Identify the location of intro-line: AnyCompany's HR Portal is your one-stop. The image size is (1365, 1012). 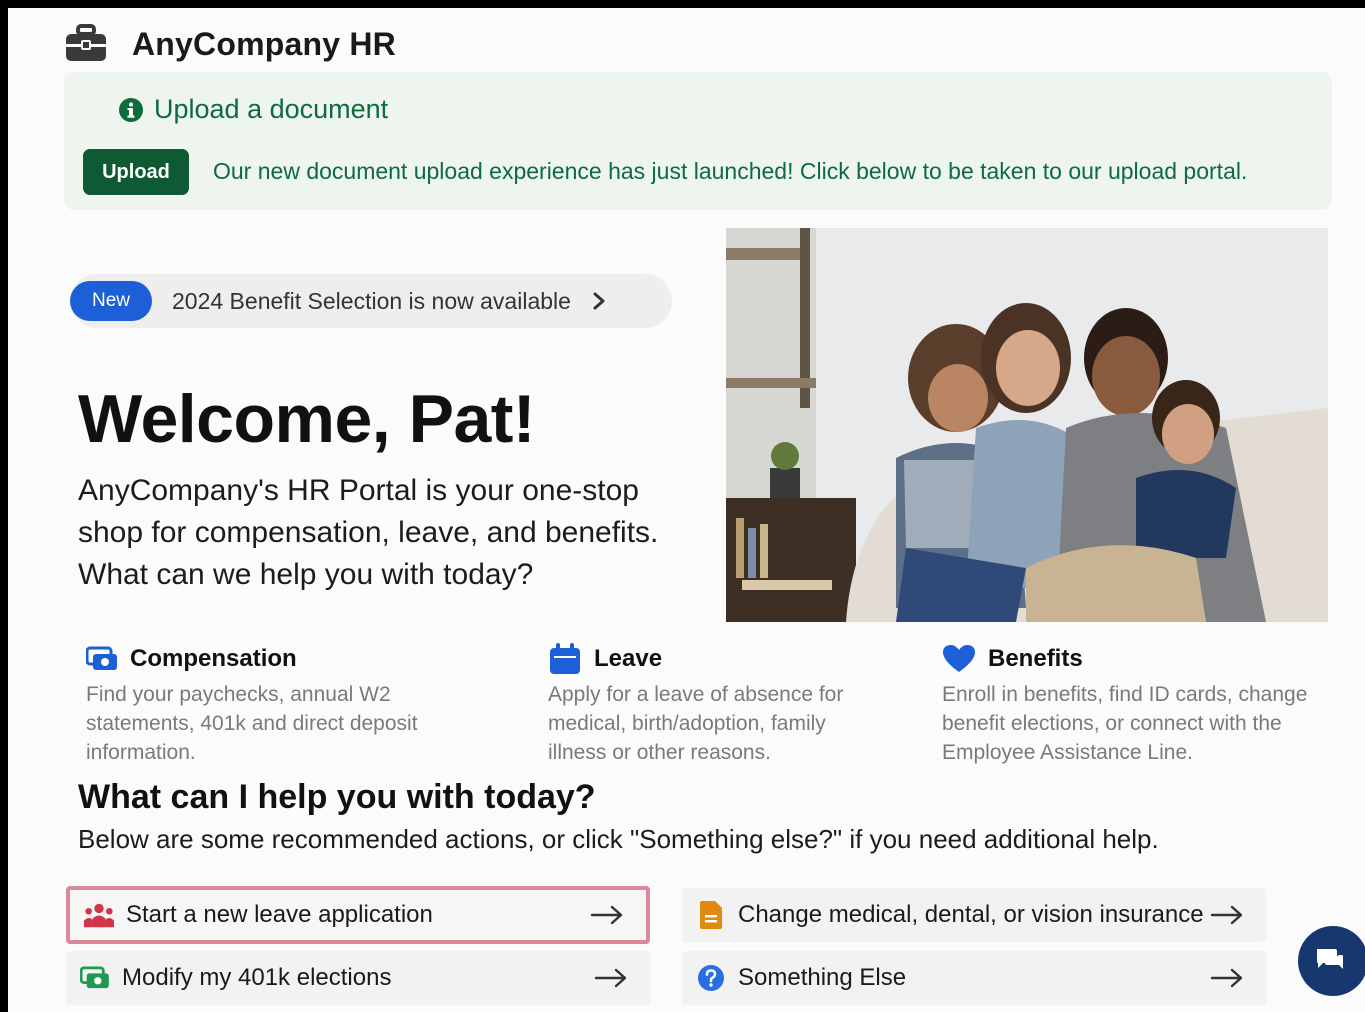
(358, 490).